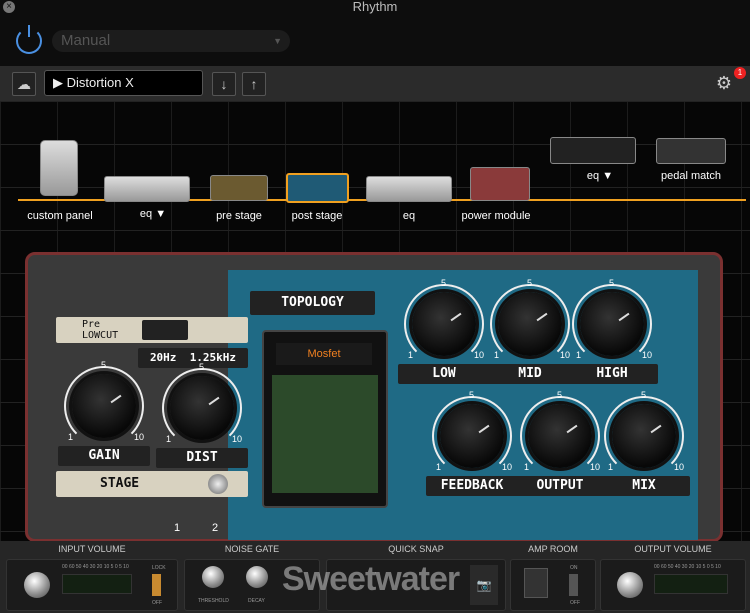  Describe the element at coordinates (213, 601) in the screenshot. I see `threshold-label: THRESHOLD` at that location.